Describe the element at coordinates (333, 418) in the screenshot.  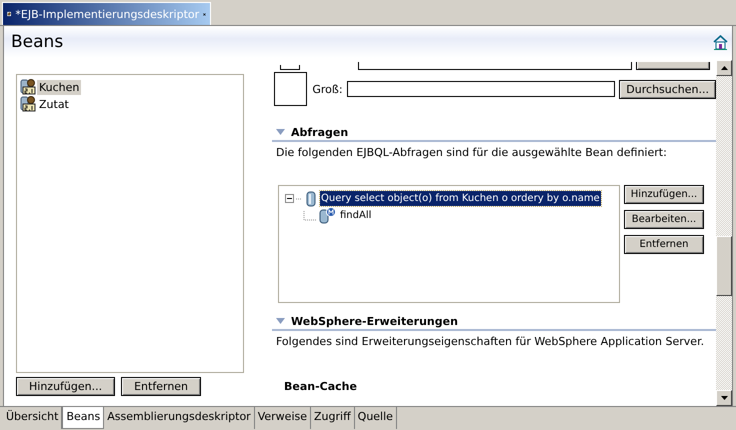
I see `page-tab: Zugriff` at that location.